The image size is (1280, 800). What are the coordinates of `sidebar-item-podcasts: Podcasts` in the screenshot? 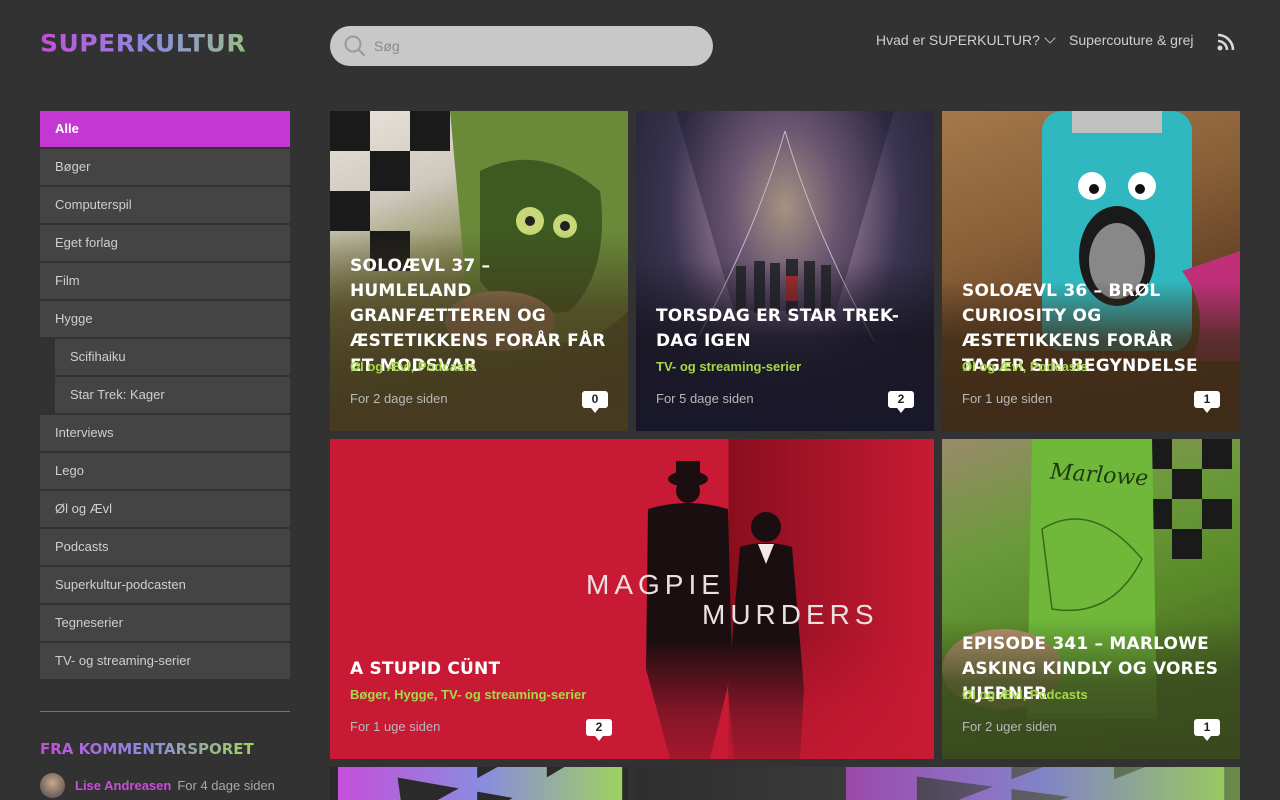 It's located at (165, 547).